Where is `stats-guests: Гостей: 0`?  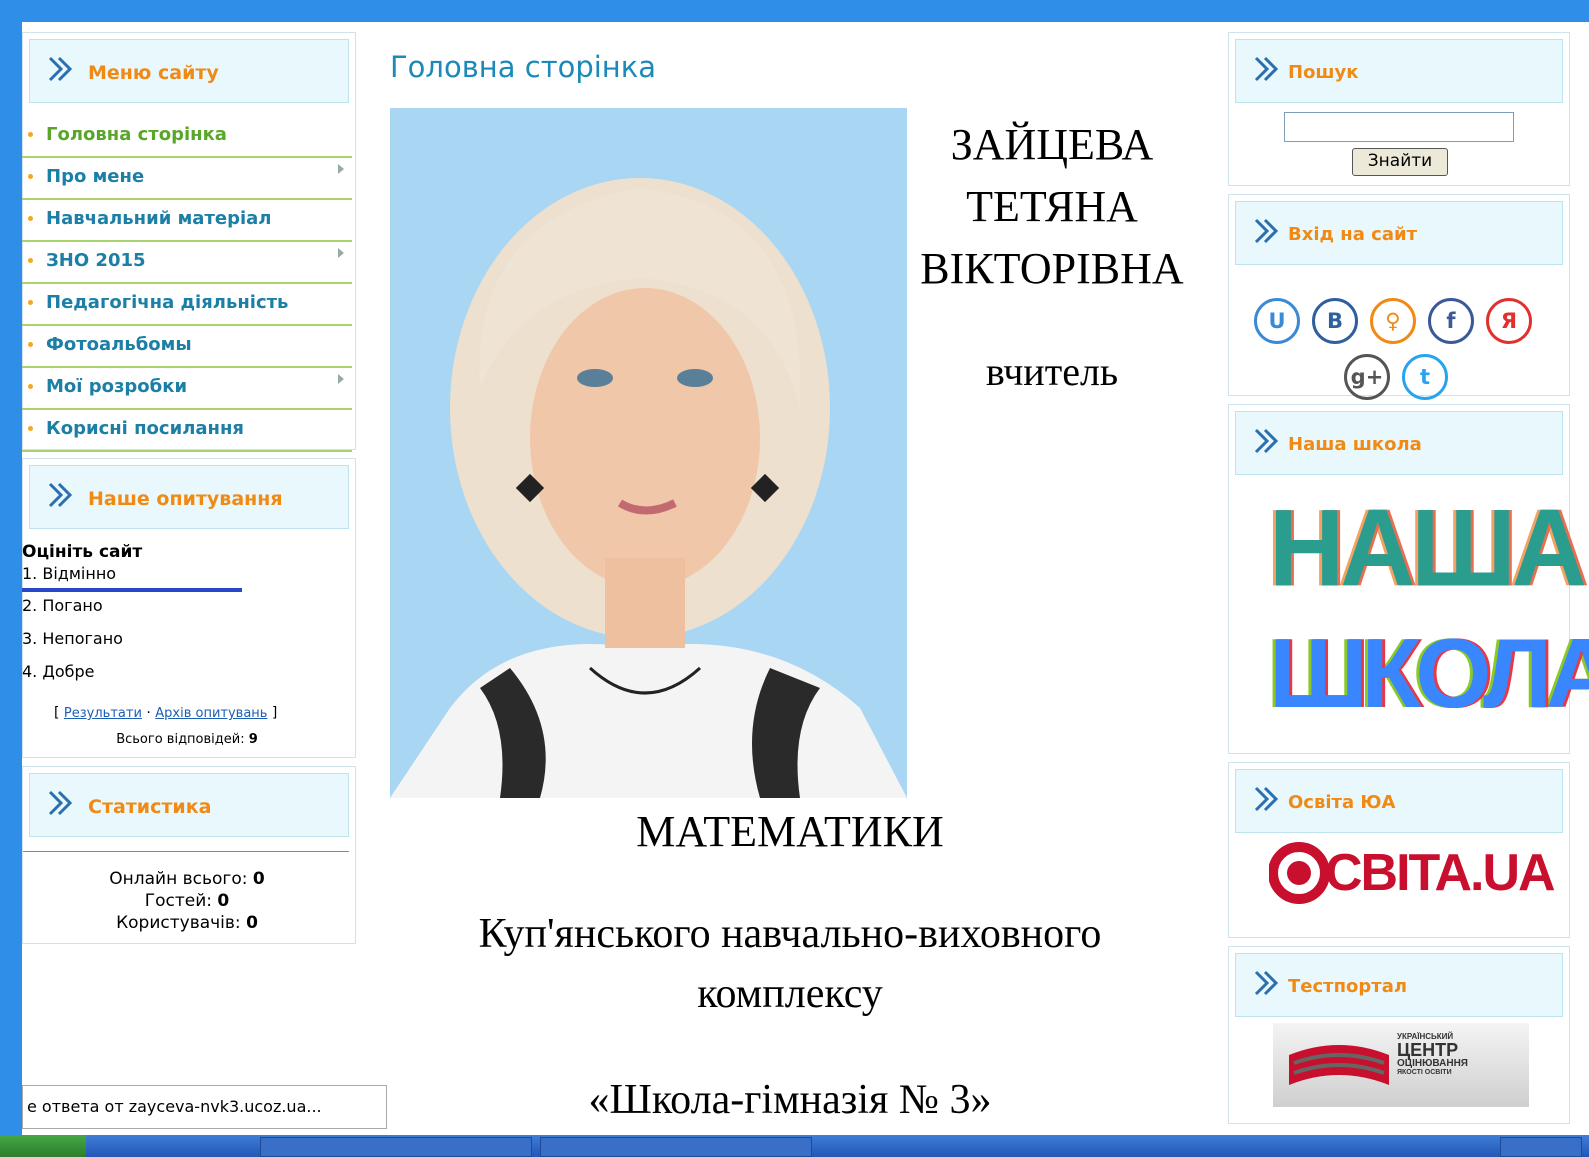 stats-guests: Гостей: 0 is located at coordinates (187, 901).